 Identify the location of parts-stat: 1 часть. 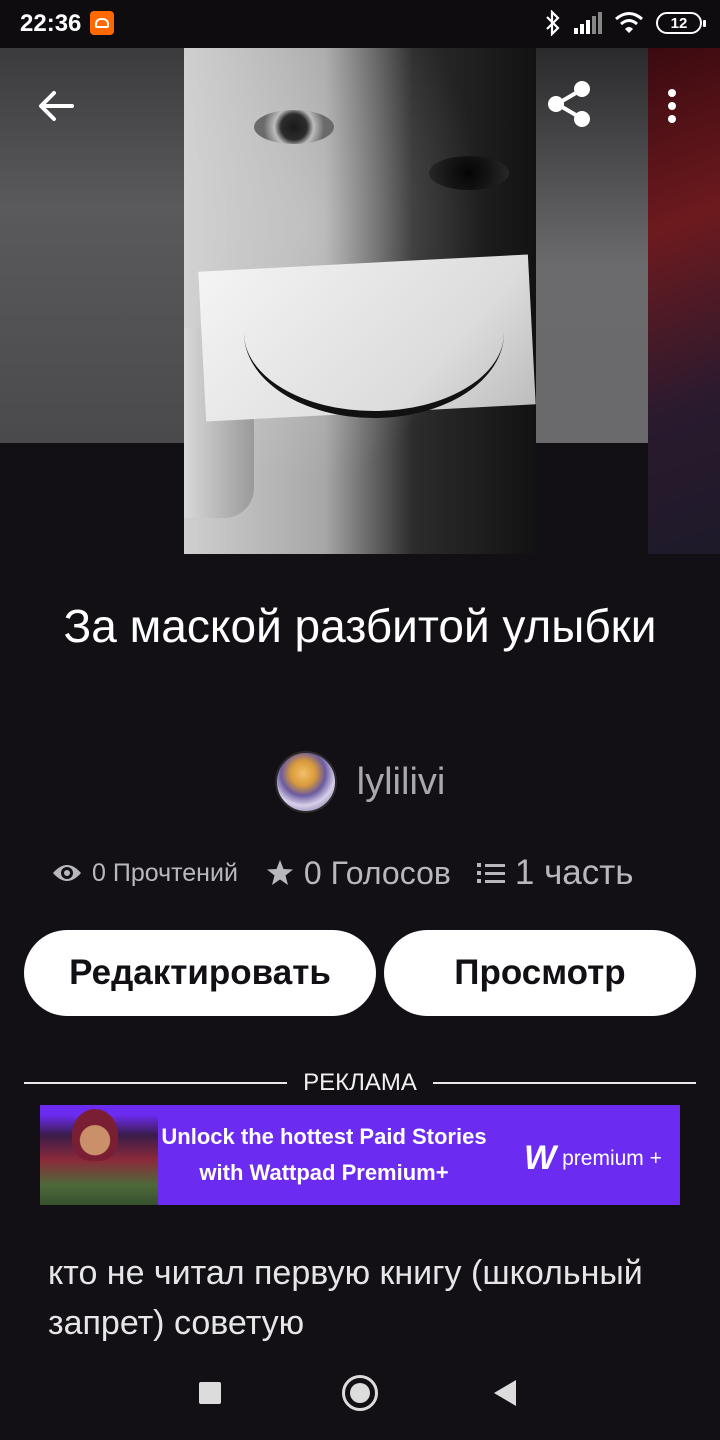
(555, 873).